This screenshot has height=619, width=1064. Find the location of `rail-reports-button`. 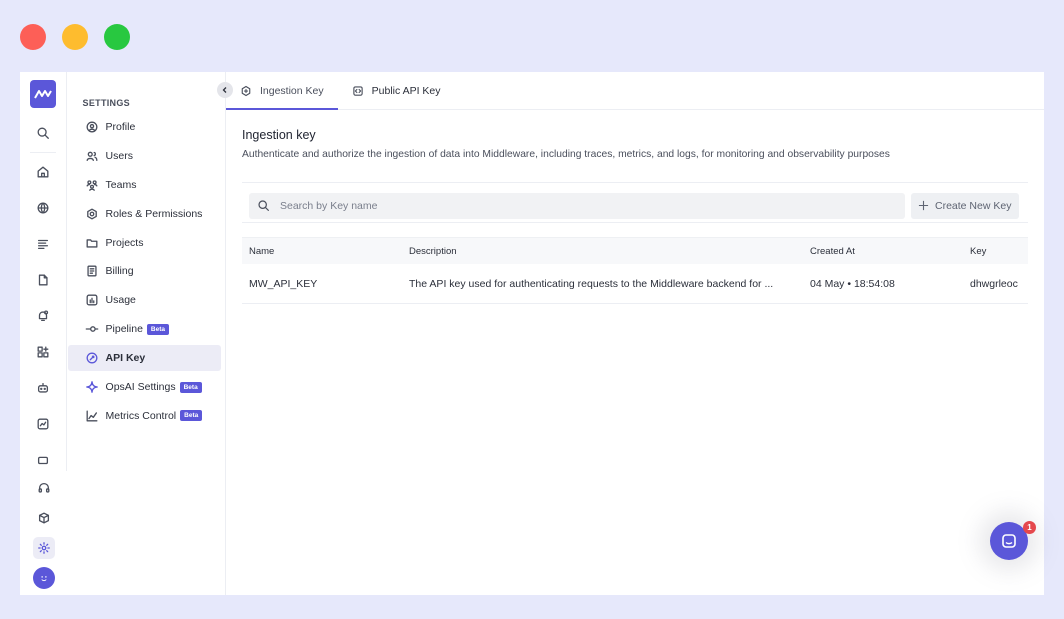

rail-reports-button is located at coordinates (43, 280).